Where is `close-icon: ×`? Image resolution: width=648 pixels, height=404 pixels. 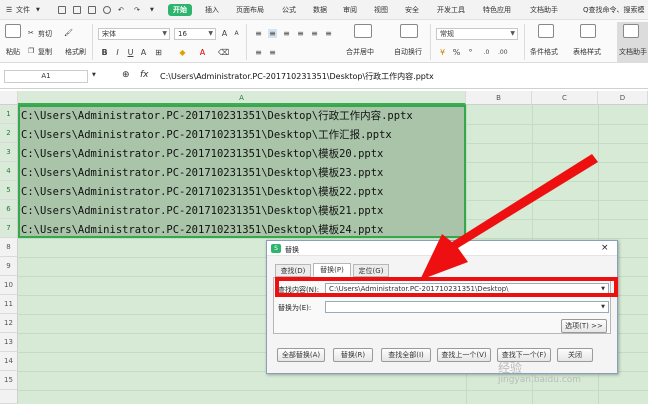
close-icon: × is located at coordinates (605, 248).